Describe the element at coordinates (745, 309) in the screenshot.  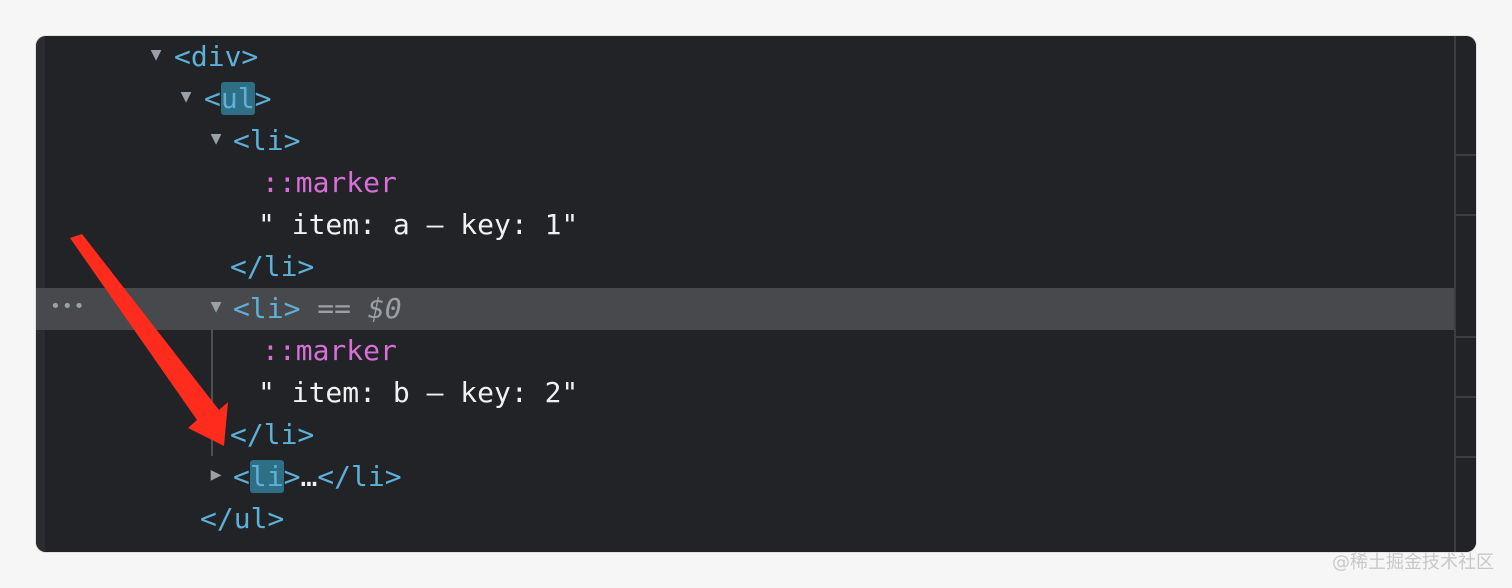
I see `tree-row-li-2-selected: ••• ▼ <li> == $0` at that location.